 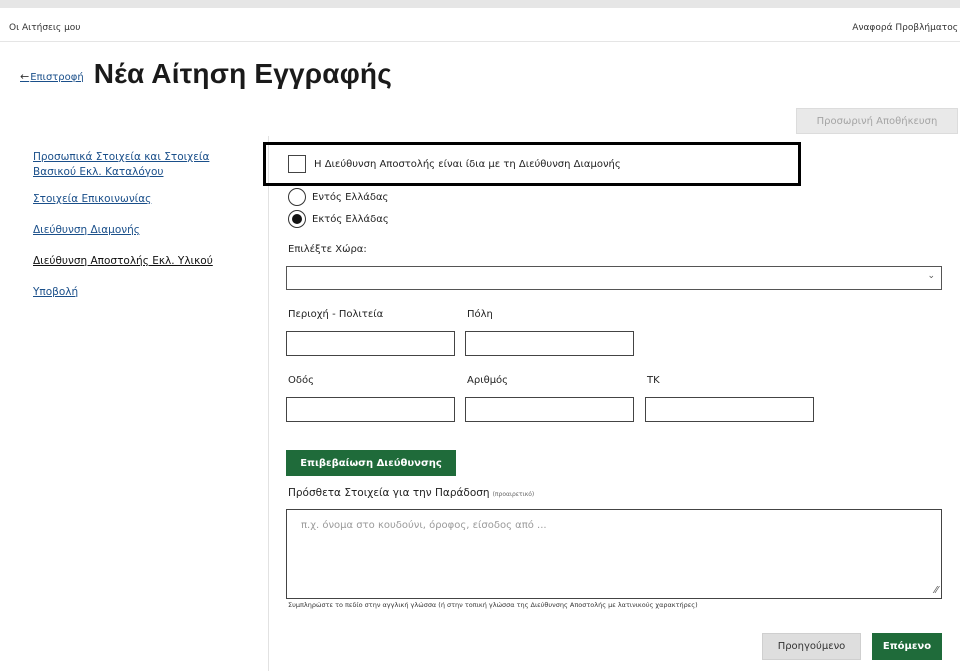 What do you see at coordinates (653, 380) in the screenshot?
I see `postal-code-label: ΤΚ` at bounding box center [653, 380].